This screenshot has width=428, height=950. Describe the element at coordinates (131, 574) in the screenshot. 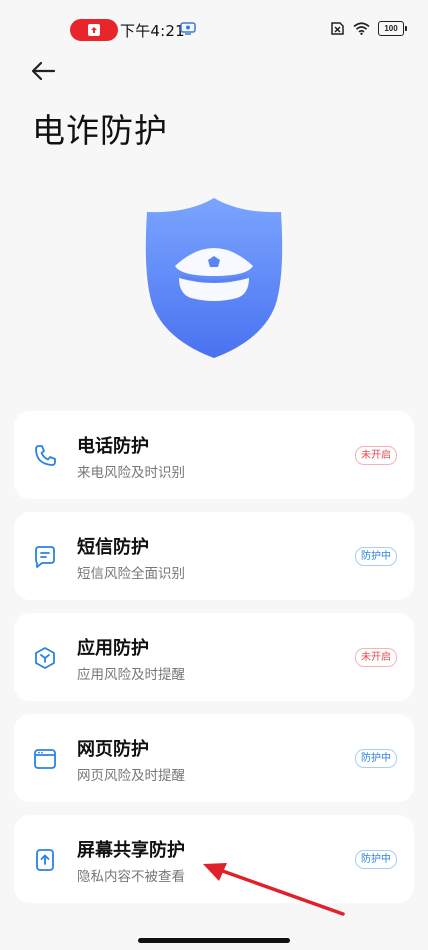

I see `card-subtitle: 短信风险全面识别` at that location.